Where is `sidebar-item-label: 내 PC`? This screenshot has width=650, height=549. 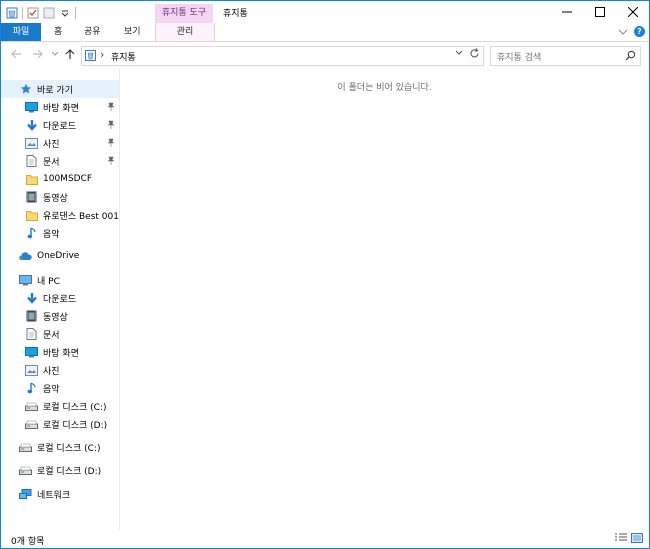 sidebar-item-label: 내 PC is located at coordinates (48, 281).